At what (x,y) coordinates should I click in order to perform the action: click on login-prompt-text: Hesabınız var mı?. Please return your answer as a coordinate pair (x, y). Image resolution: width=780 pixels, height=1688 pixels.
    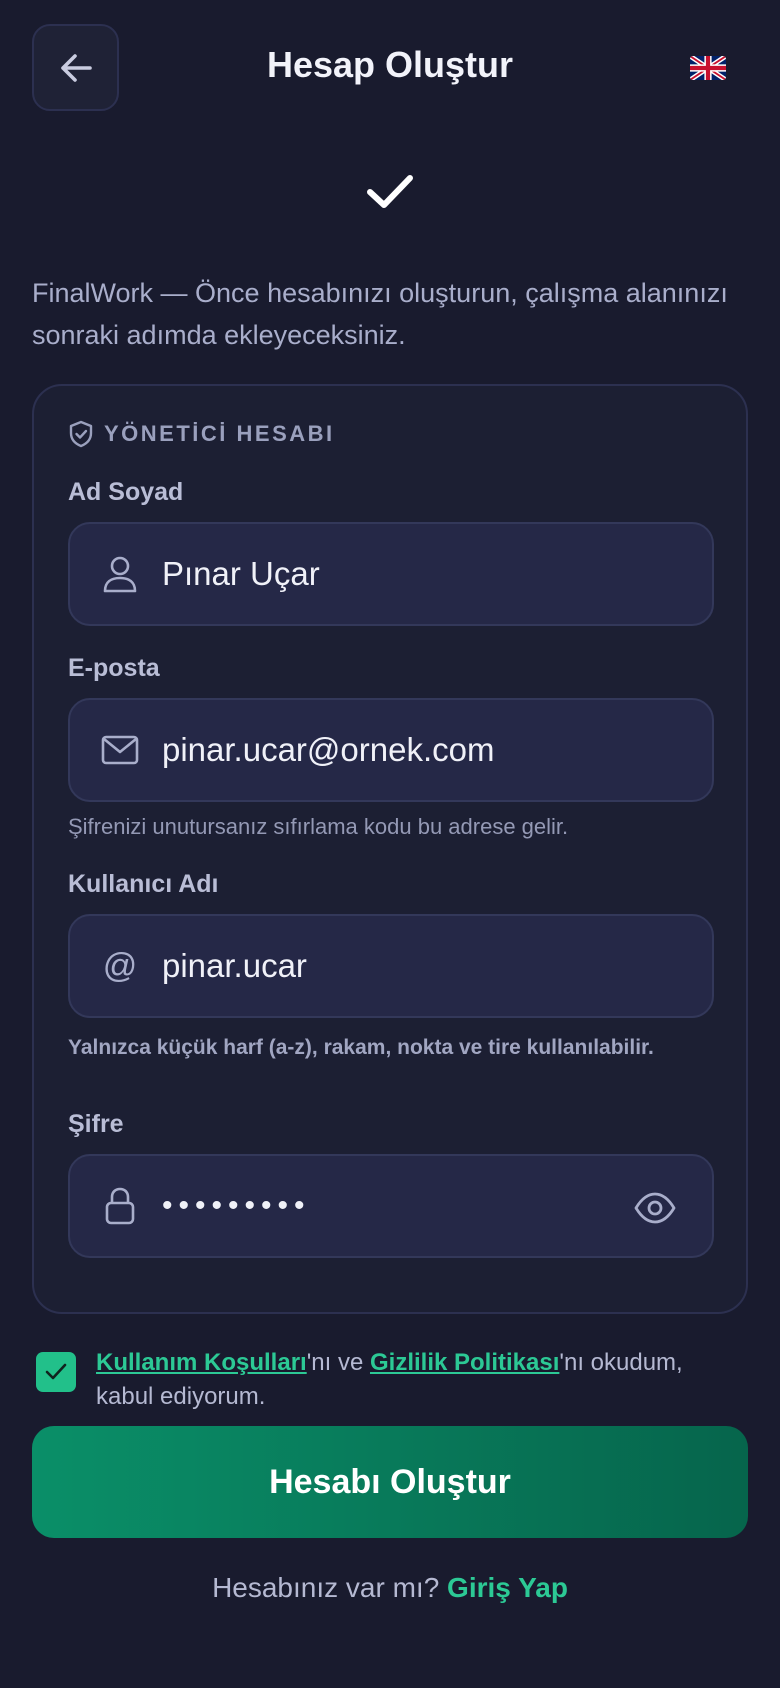
    Looking at the image, I should click on (326, 1587).